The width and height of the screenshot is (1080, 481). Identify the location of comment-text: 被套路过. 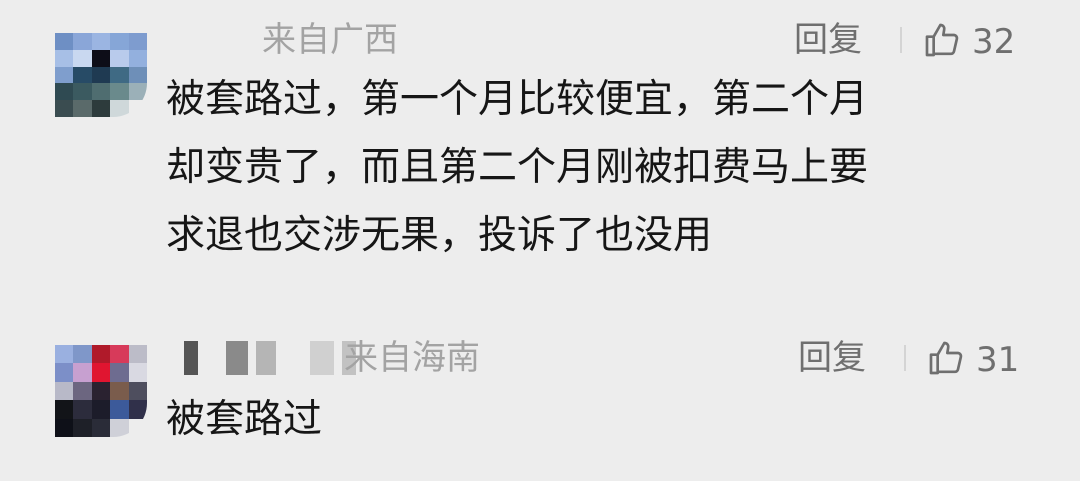
(244, 419).